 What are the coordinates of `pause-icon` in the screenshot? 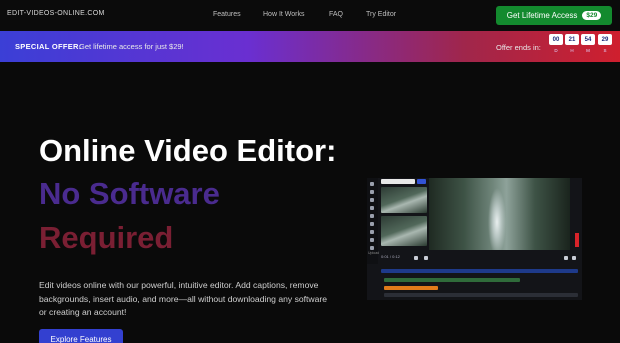 It's located at (426, 258).